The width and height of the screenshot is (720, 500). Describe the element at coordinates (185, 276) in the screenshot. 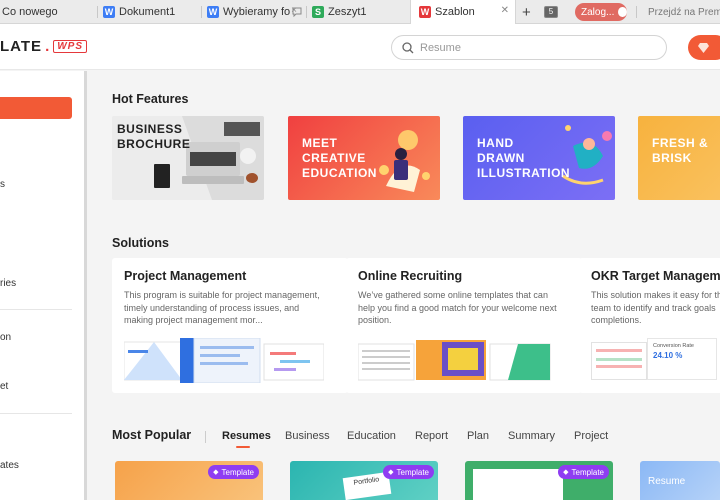

I see `solution-title: Project Management` at that location.